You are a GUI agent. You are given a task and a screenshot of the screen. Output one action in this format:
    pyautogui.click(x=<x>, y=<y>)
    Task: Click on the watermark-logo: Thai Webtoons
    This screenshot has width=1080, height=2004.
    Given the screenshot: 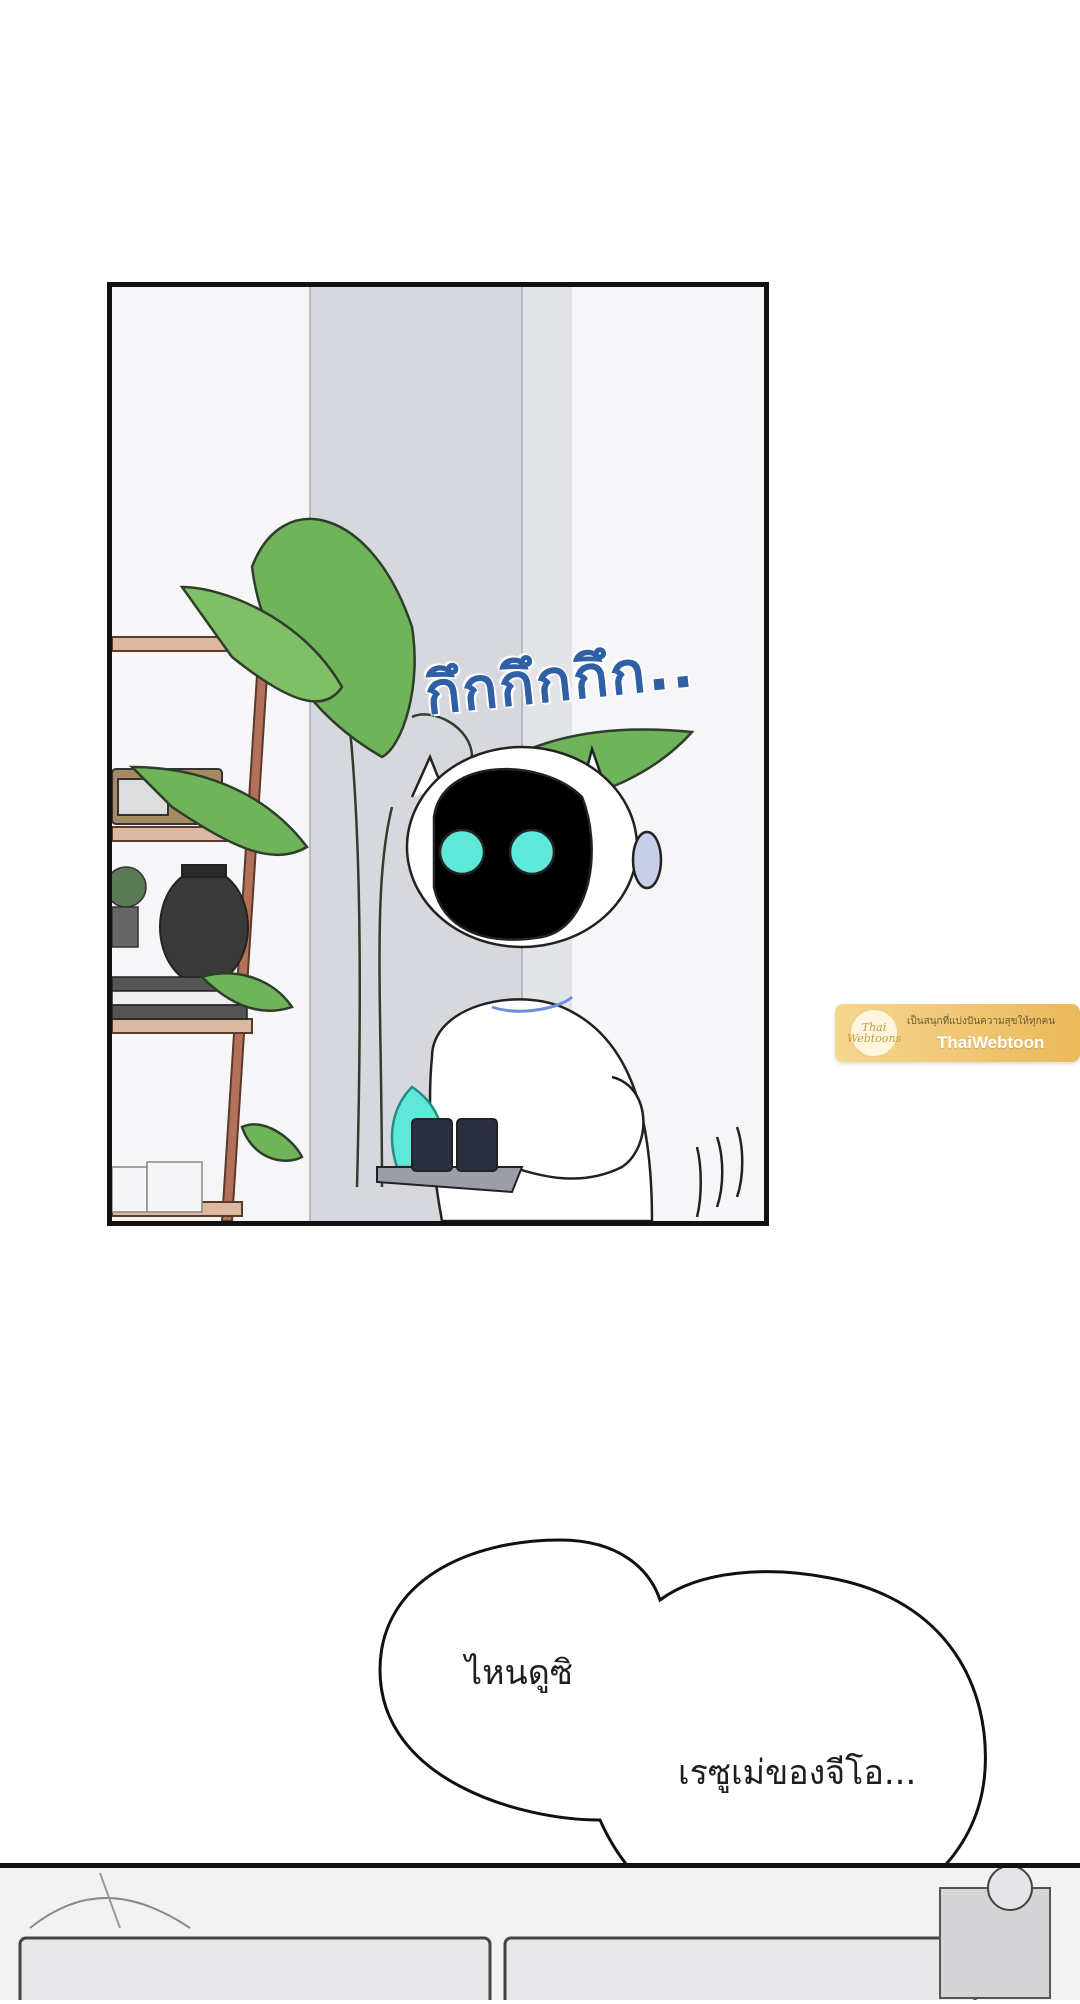 What is the action you would take?
    pyautogui.click(x=874, y=1033)
    